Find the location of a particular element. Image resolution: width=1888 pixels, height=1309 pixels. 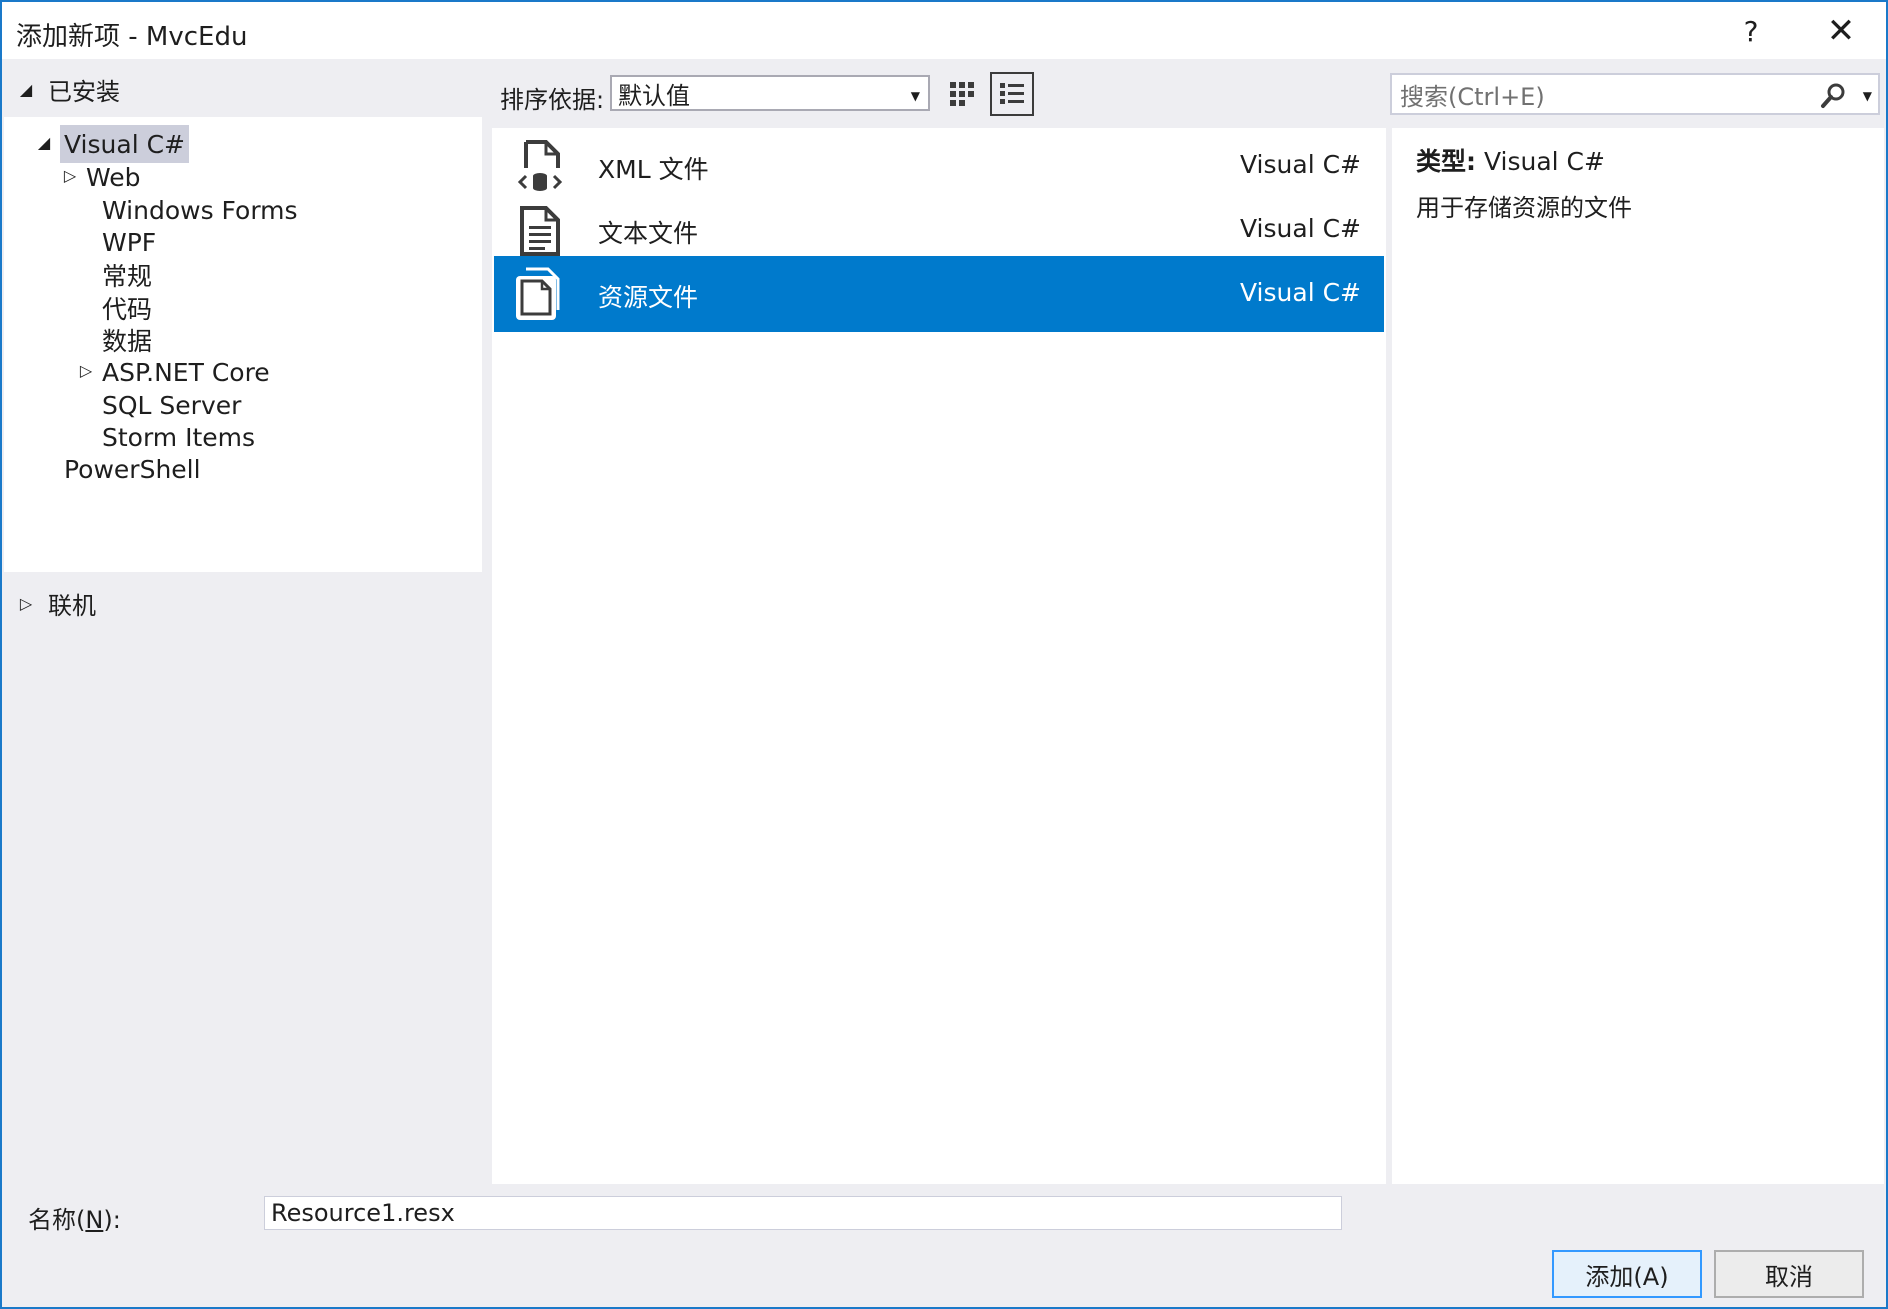

name-label-accesskey: N is located at coordinates (94, 1220).